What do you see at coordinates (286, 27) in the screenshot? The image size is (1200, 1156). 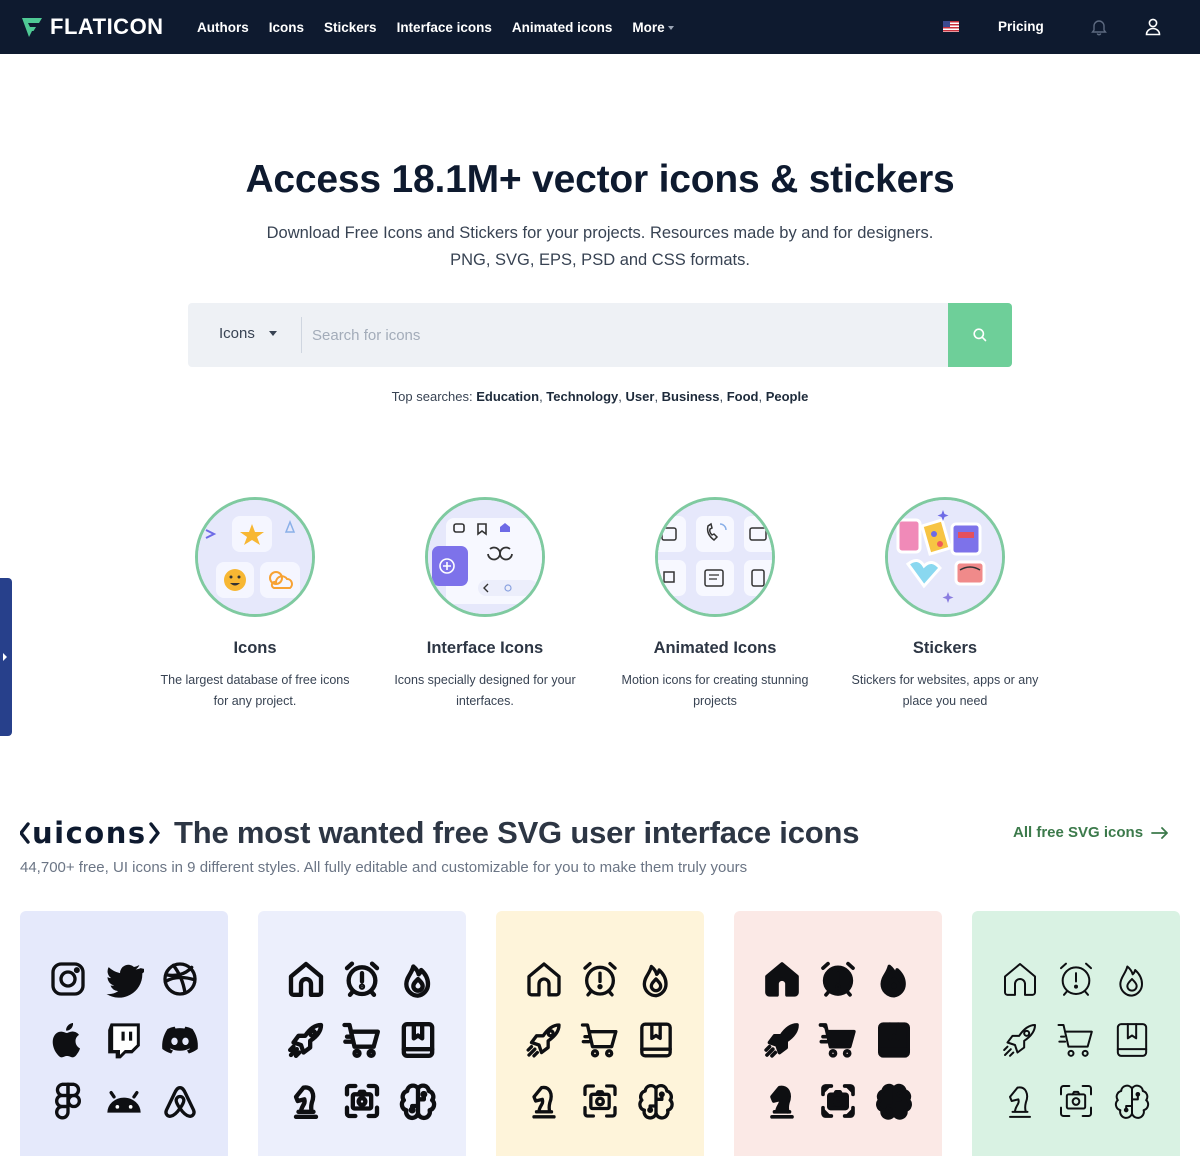 I see `nav-icons: Icons` at bounding box center [286, 27].